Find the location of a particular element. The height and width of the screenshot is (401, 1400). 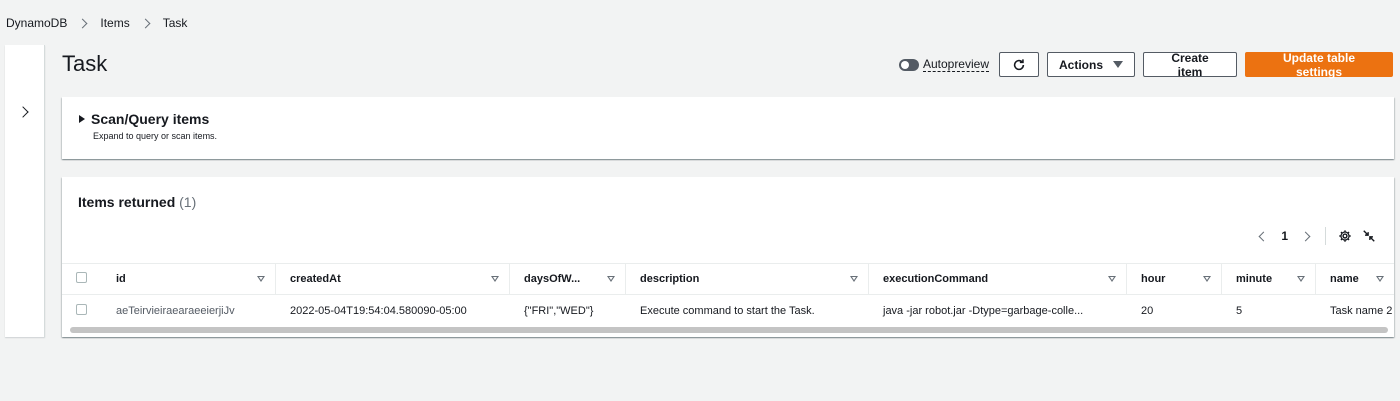

actions-button: Actions is located at coordinates (1091, 64).